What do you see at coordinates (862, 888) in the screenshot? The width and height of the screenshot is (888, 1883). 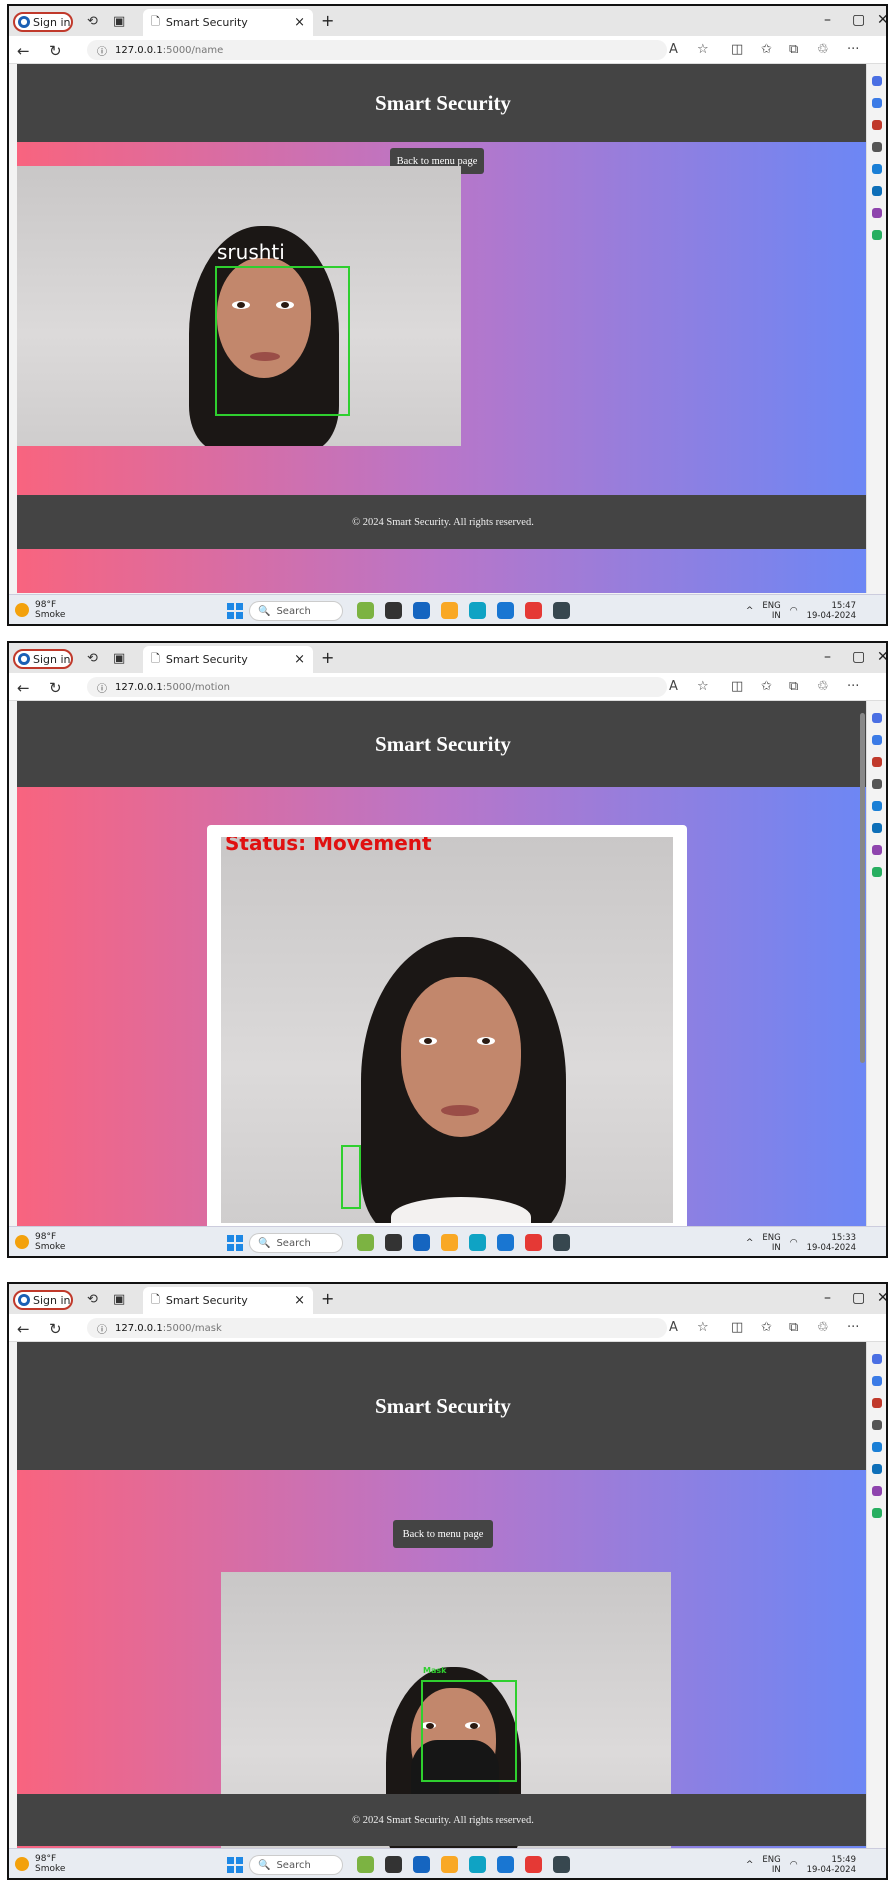 I see `page-scrollbar` at bounding box center [862, 888].